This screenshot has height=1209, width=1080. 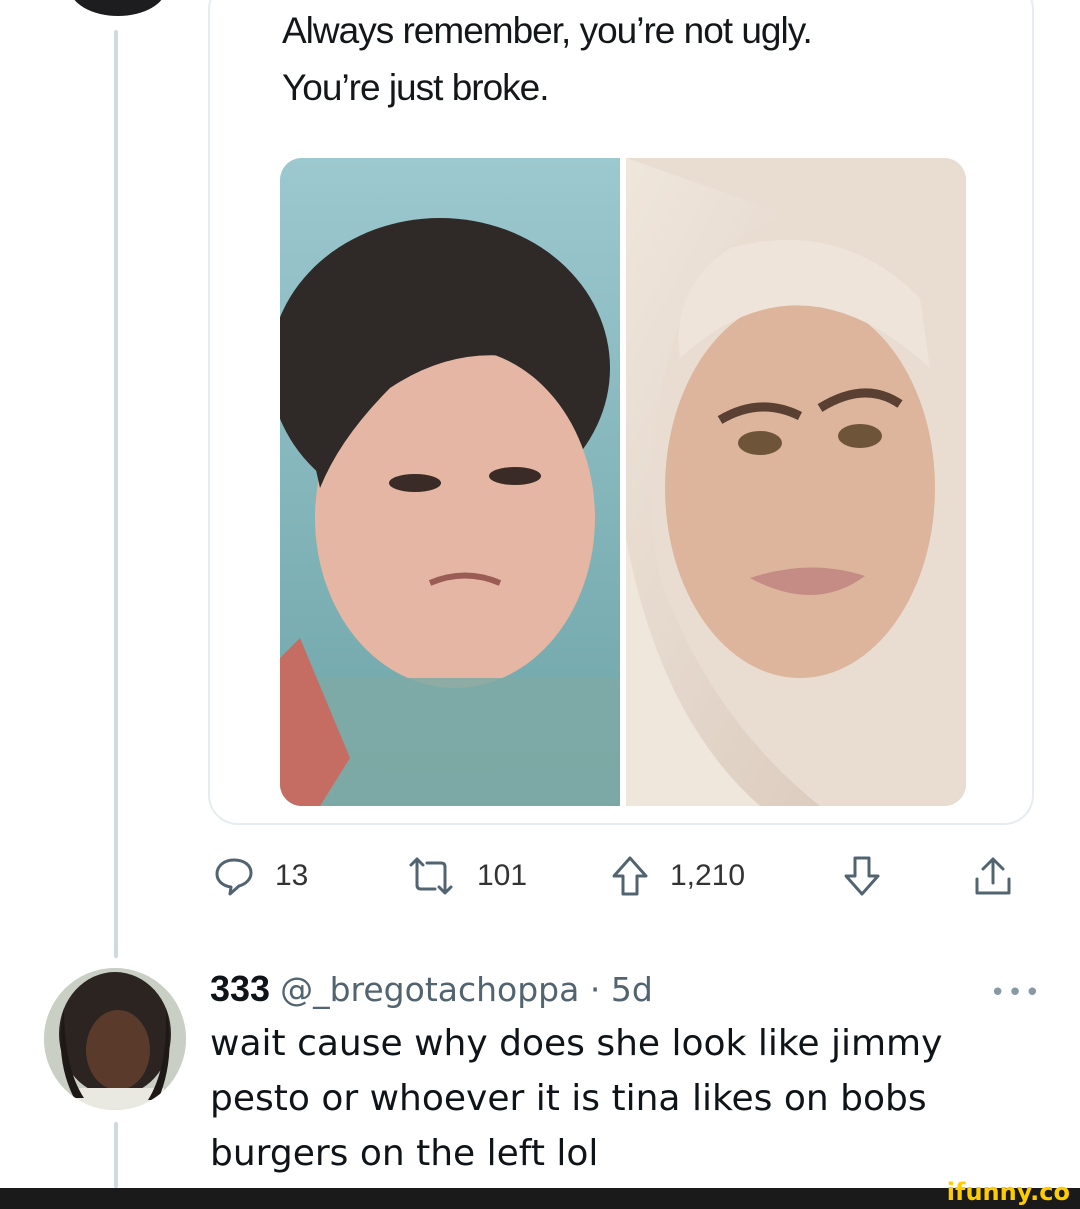 I want to click on share-icon, so click(x=993, y=876).